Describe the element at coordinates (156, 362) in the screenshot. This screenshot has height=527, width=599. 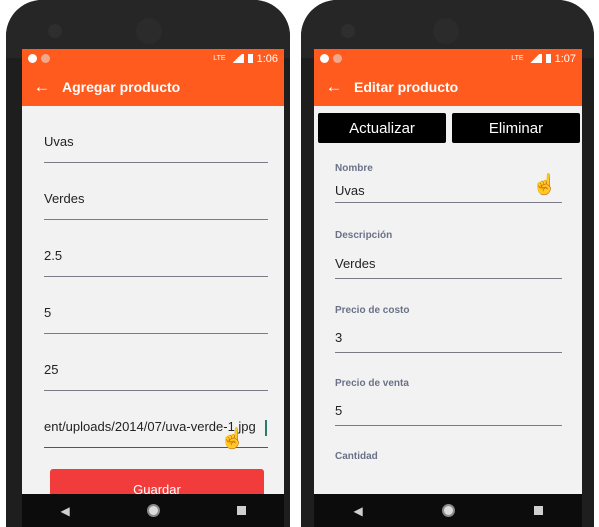
I see `quantity-field: 25` at that location.